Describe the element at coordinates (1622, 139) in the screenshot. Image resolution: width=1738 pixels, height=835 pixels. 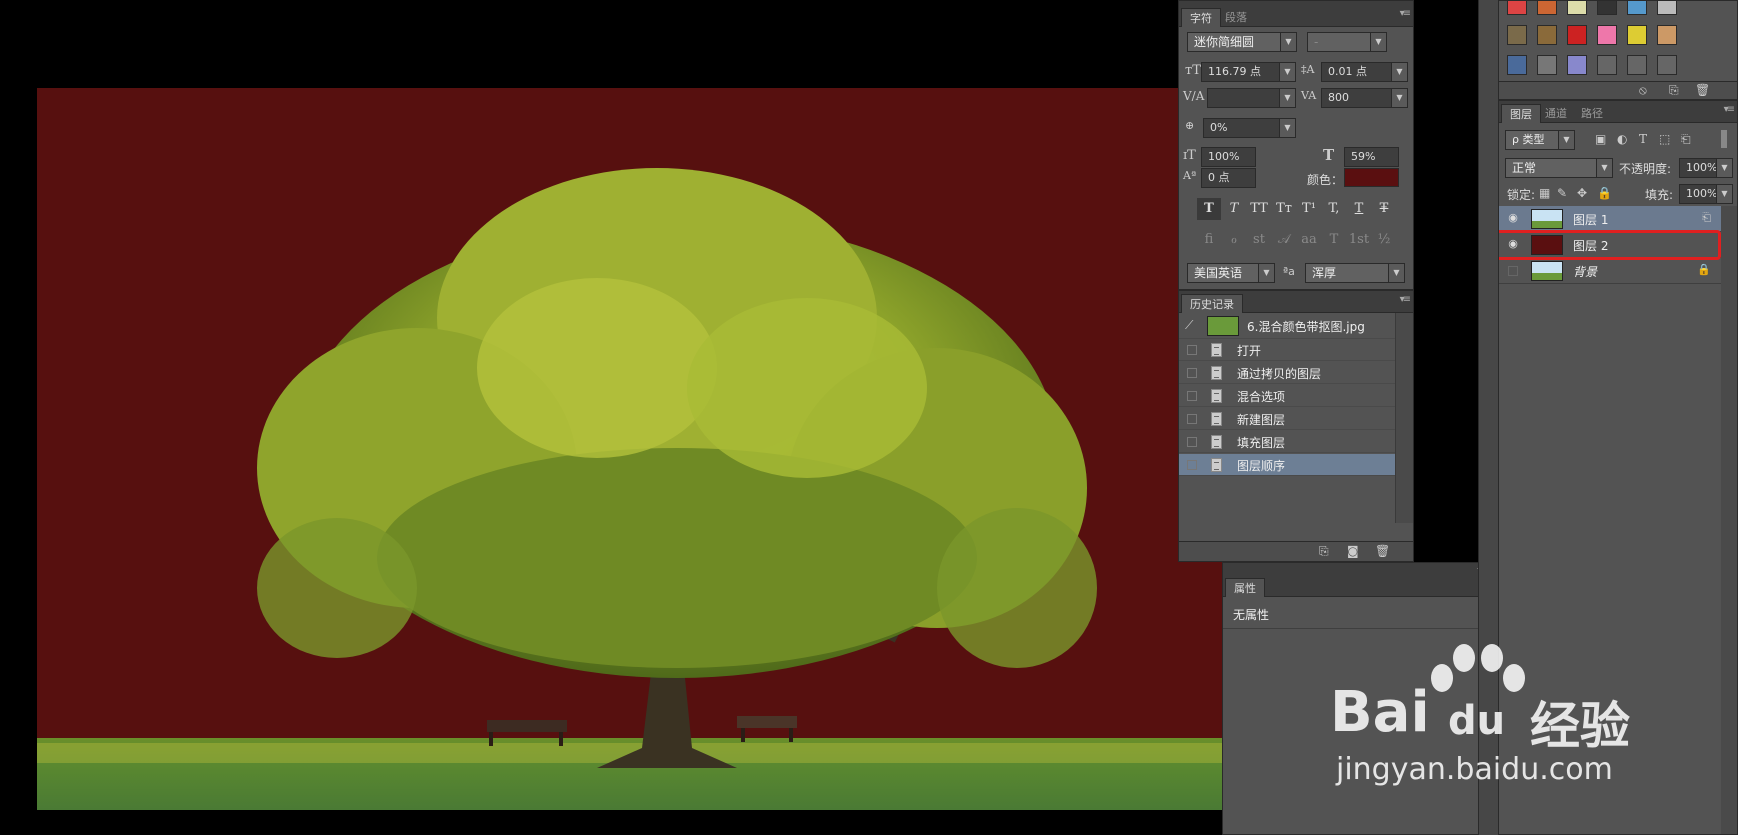
I see `adjustment-filter-icon: ◐` at that location.